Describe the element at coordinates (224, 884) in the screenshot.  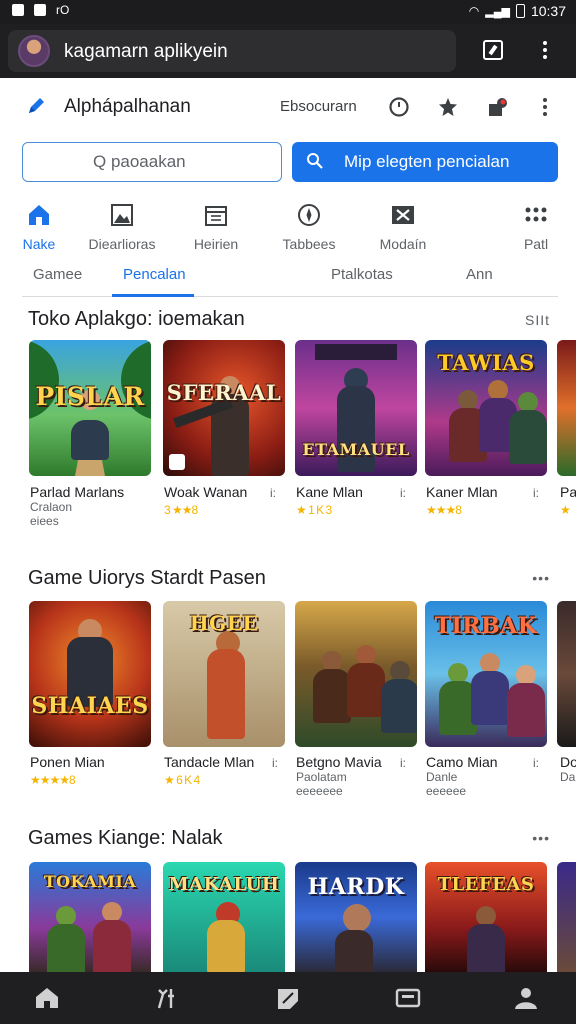
I see `game-art-title: MAKALUH` at that location.